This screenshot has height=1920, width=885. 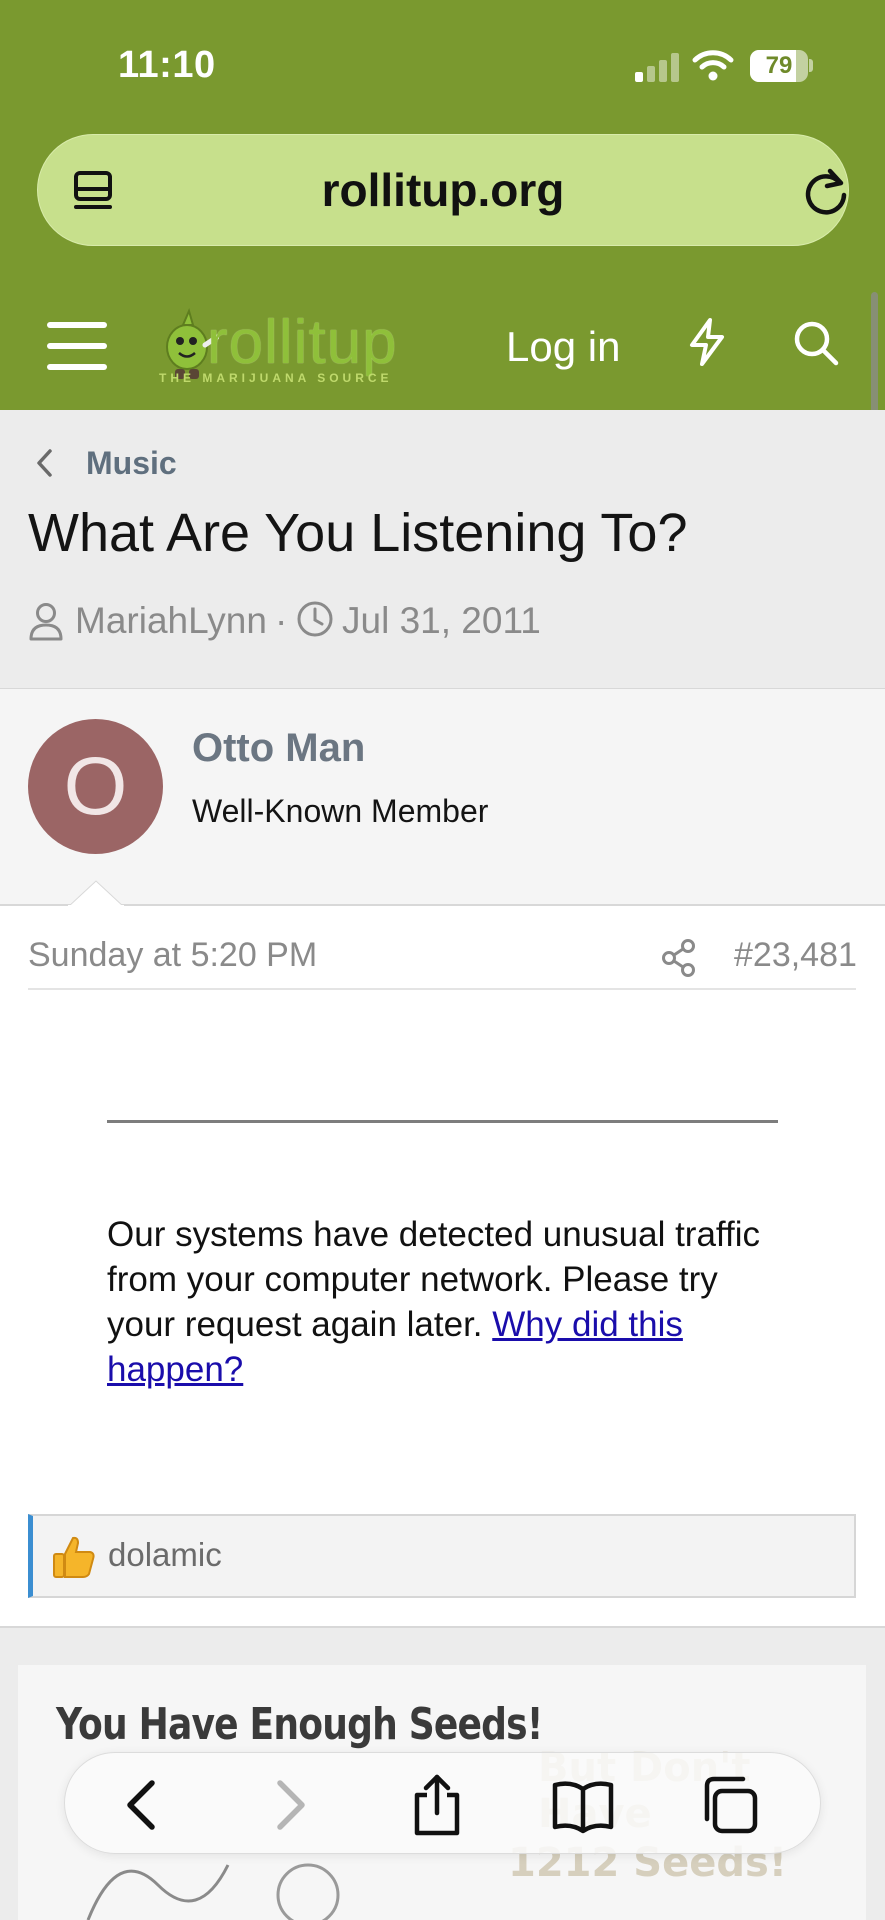 What do you see at coordinates (299, 1724) in the screenshot?
I see `ad-title: You Have Enough Seeds!` at bounding box center [299, 1724].